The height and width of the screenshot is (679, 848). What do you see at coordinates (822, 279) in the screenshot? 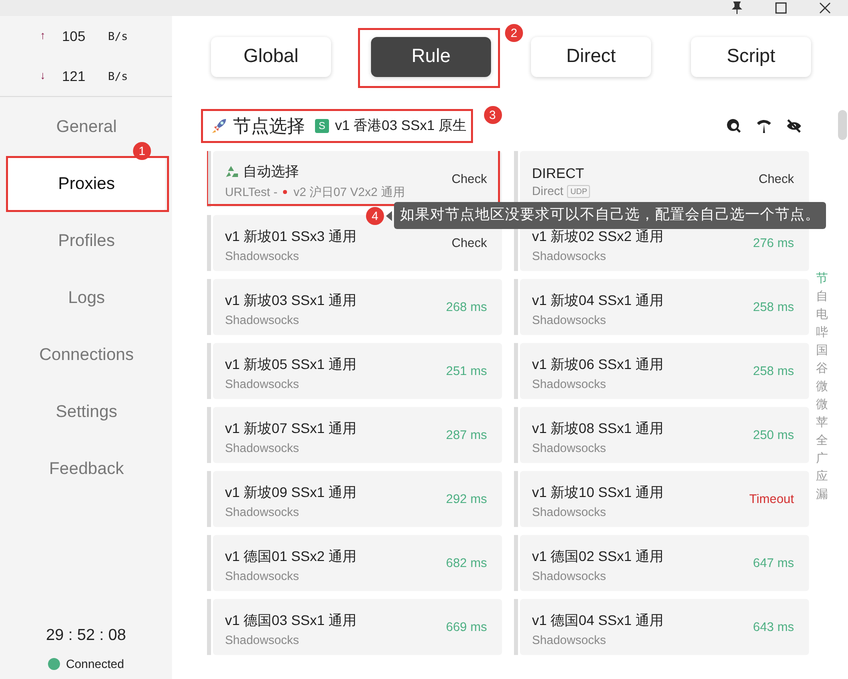
I see `index-letter: 节` at bounding box center [822, 279].